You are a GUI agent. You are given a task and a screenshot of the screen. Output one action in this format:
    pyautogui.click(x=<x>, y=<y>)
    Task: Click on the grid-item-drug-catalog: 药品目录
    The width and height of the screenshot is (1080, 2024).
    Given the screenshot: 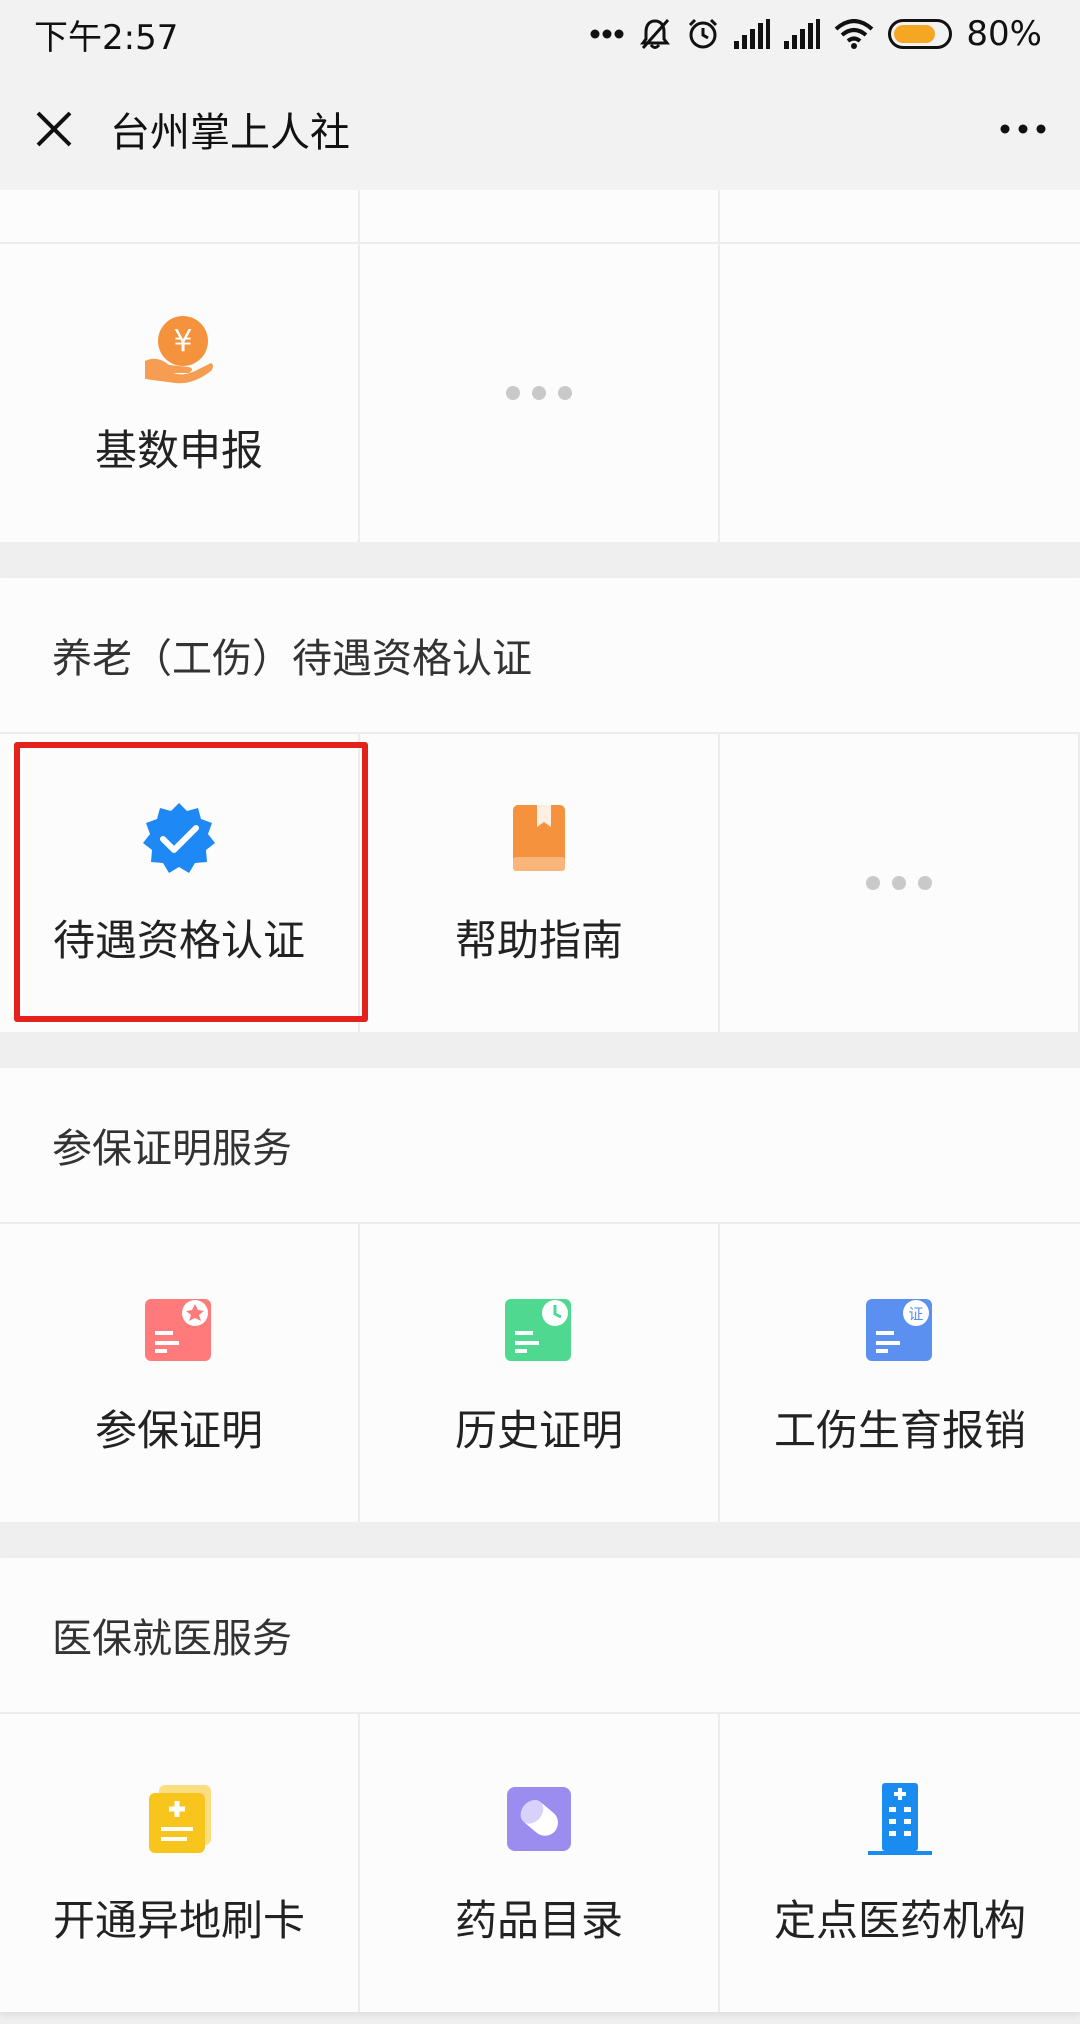 What is the action you would take?
    pyautogui.click(x=540, y=1863)
    